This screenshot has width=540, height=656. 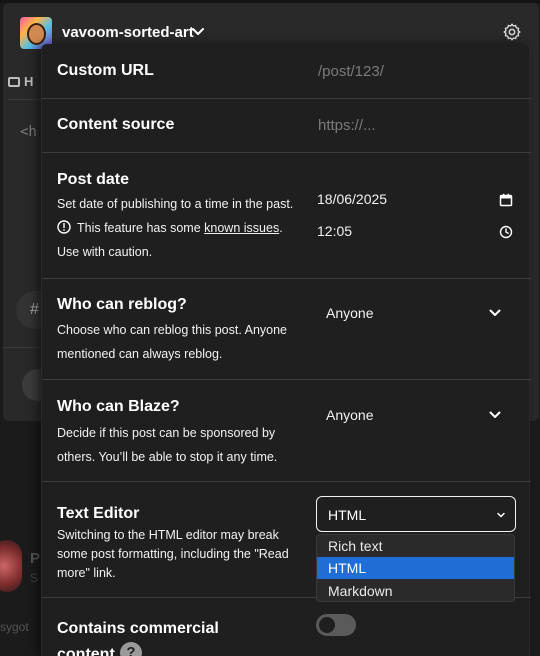 What do you see at coordinates (349, 313) in the screenshot?
I see `reblog-select: Anyone` at bounding box center [349, 313].